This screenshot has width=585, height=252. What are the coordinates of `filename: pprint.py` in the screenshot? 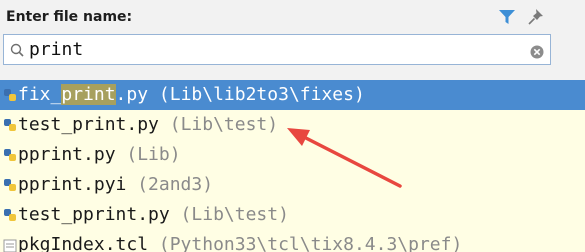 It's located at (67, 154).